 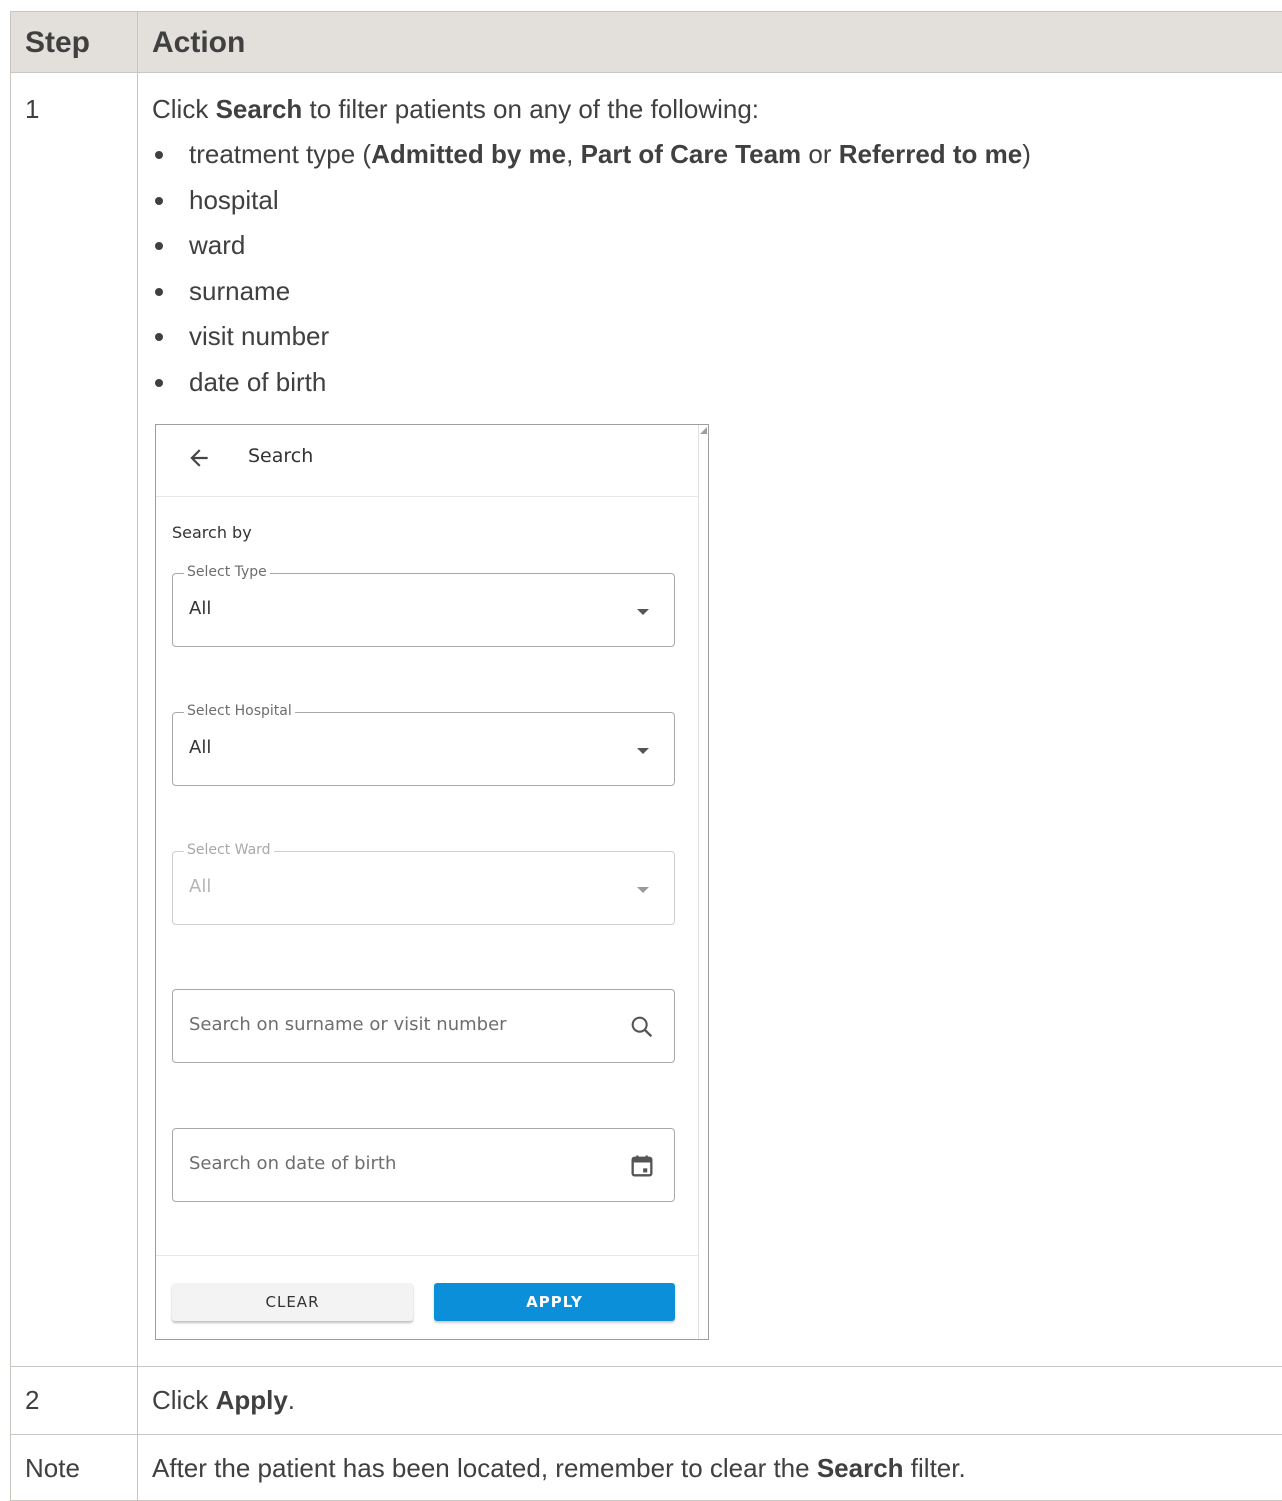 What do you see at coordinates (199, 458) in the screenshot?
I see `arrow-left-icon` at bounding box center [199, 458].